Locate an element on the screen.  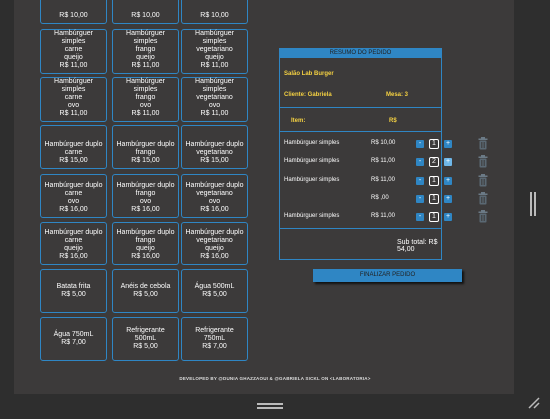
order-item-row: Hambúrguer simples R$ 11,00 -1 + is located at coordinates (386, 181).